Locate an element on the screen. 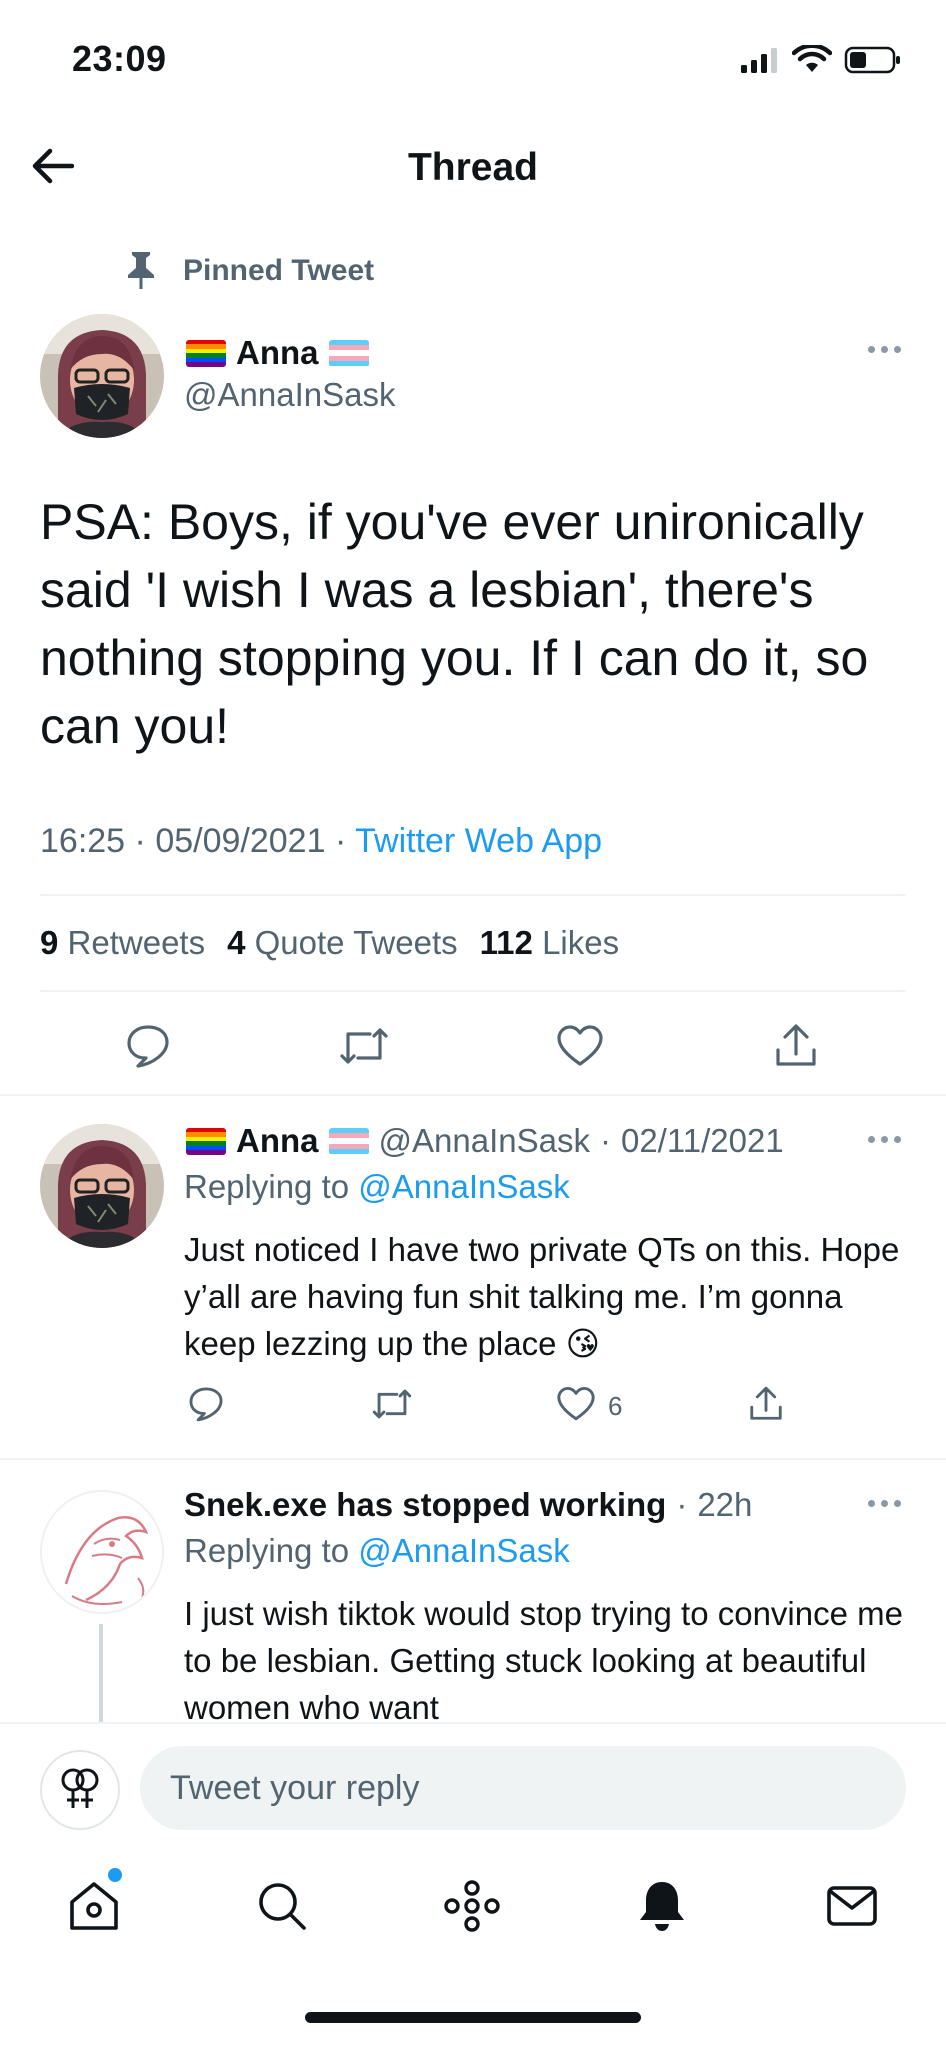  lesbian-symbol-icon is located at coordinates (80, 1790).